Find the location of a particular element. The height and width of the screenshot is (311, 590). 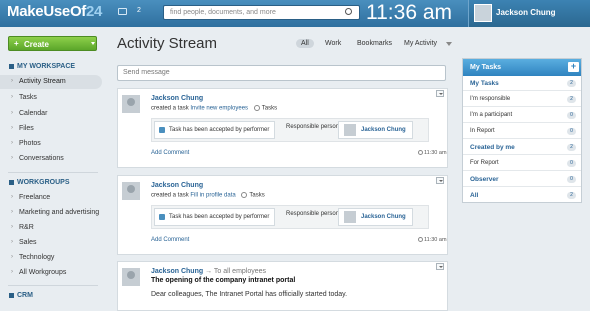

sidebar-item-sales: › Sales is located at coordinates (51, 243).